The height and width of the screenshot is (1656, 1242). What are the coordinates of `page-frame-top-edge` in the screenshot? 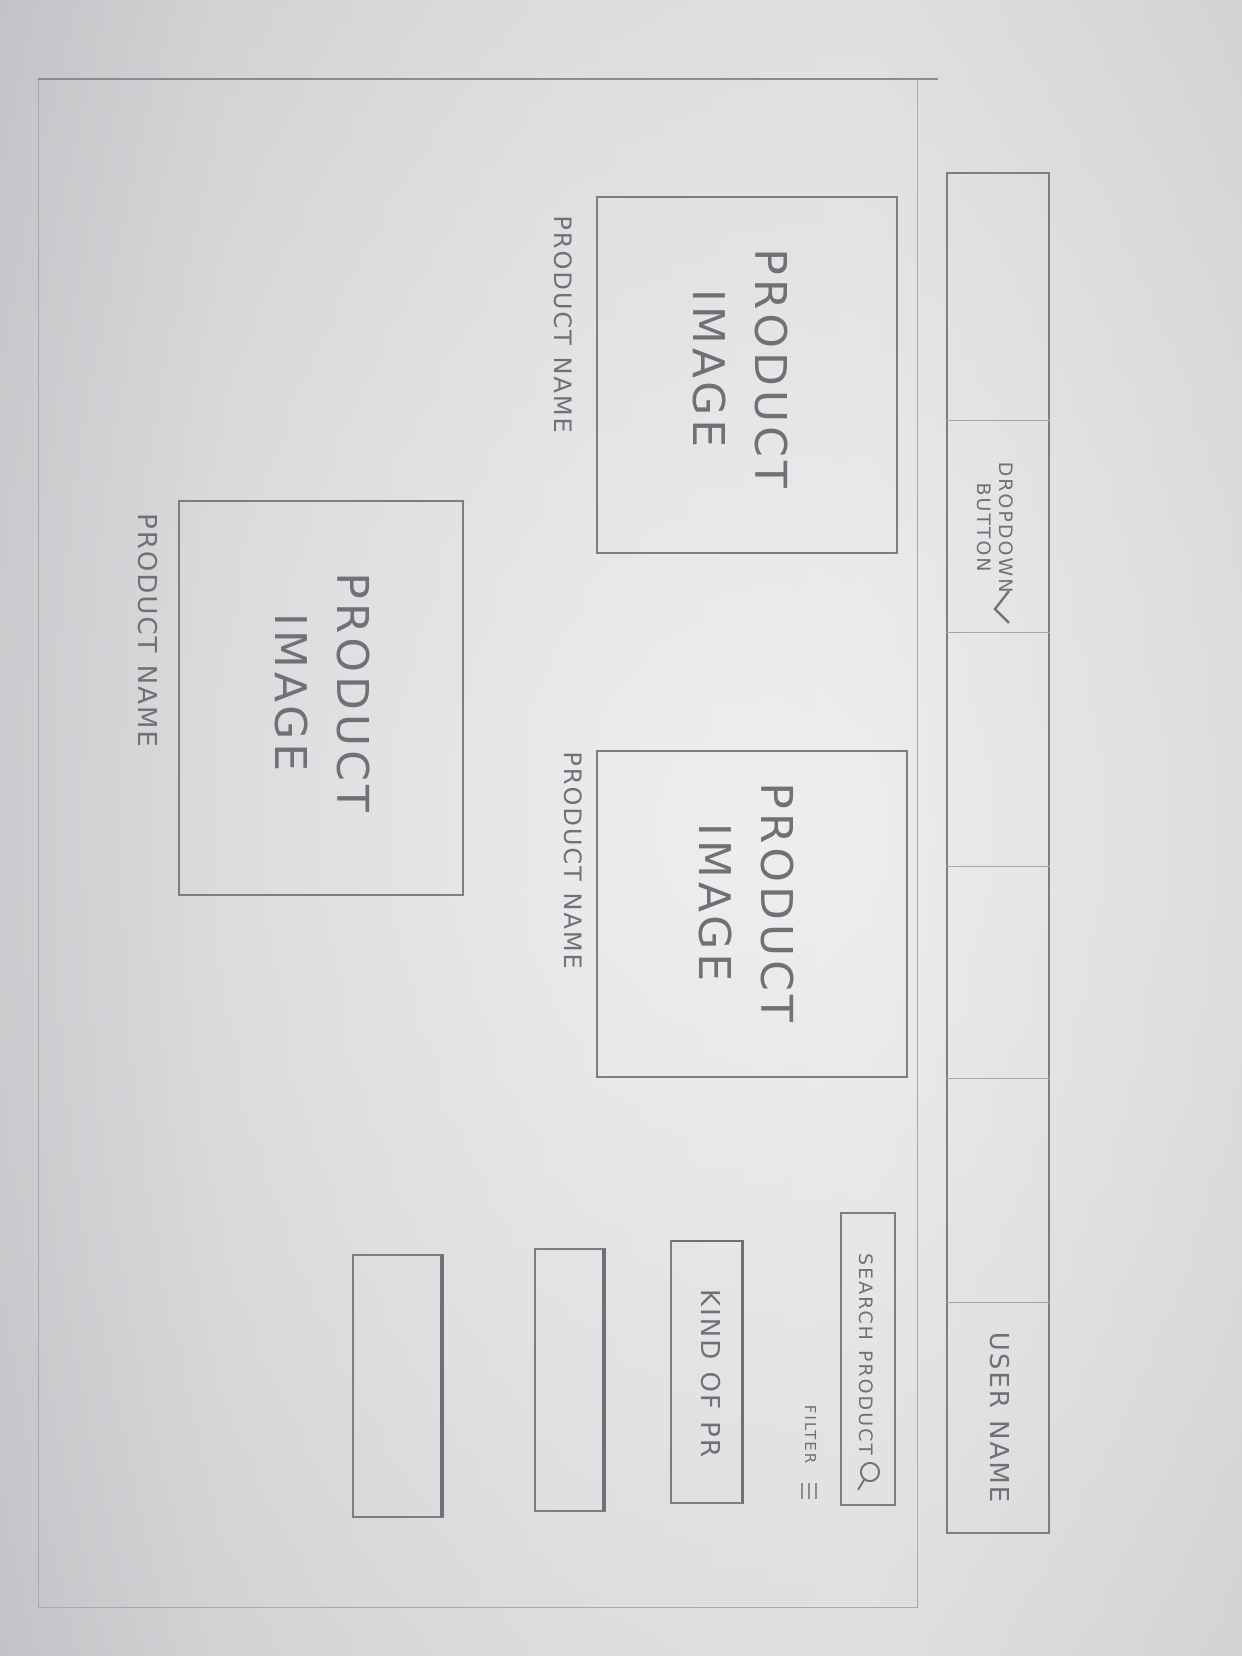 It's located at (488, 98).